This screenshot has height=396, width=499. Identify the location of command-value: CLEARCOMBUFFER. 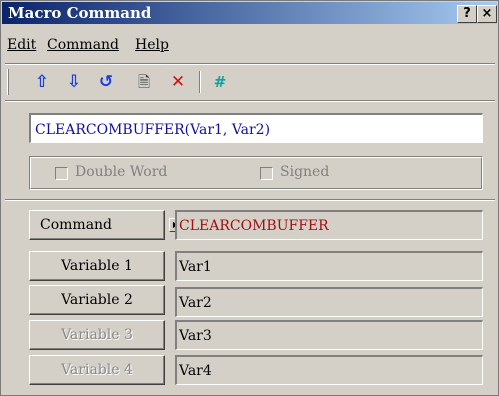
(329, 225).